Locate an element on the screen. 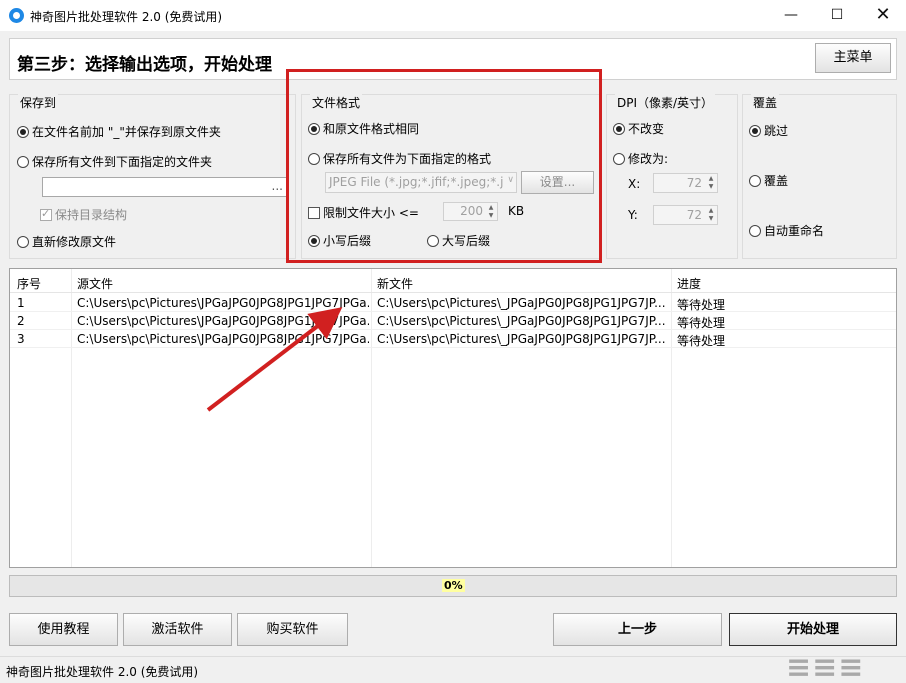  row-index: 1 is located at coordinates (21, 303).